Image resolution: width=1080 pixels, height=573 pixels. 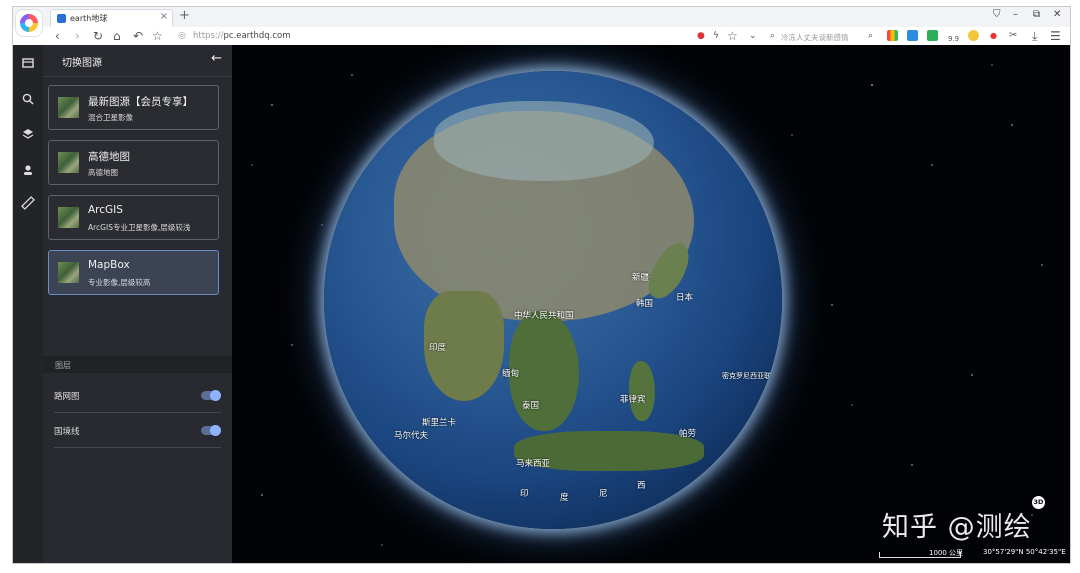 I want to click on coordinate-readout: 30°57'29"N 50°42'35"E, so click(x=1024, y=552).